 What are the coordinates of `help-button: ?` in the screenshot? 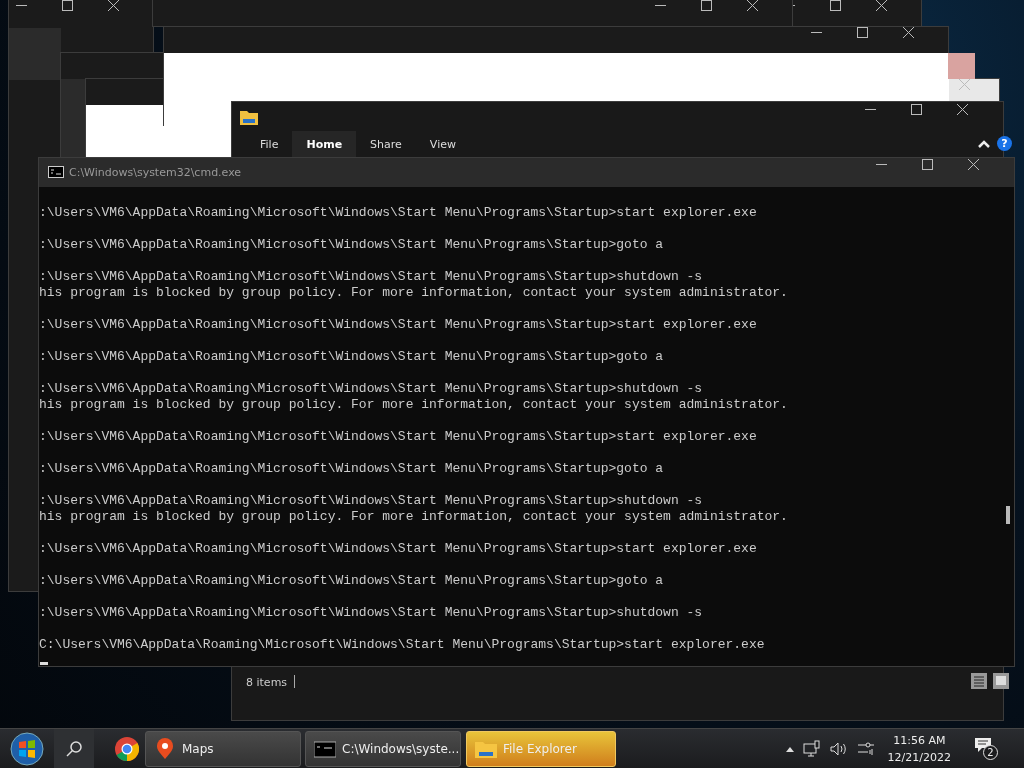 It's located at (1004, 143).